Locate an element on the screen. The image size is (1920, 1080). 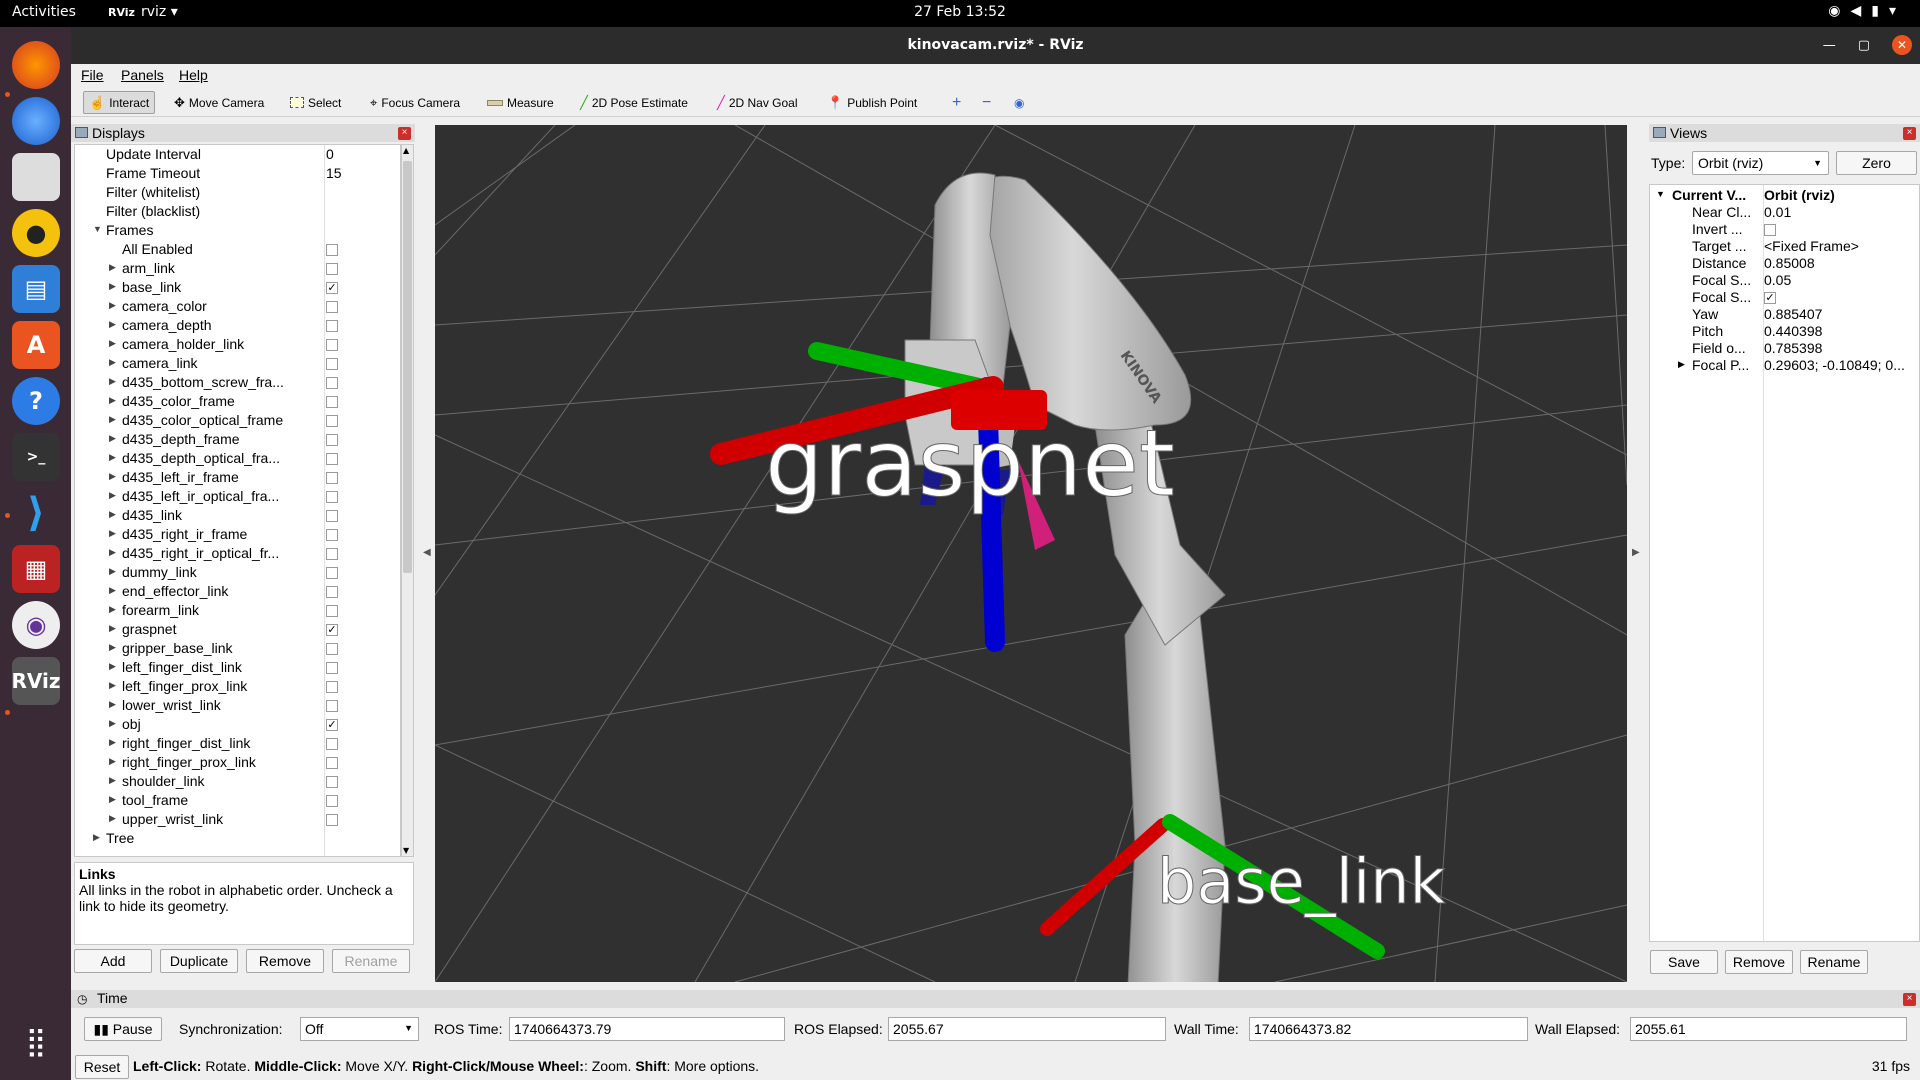
property-value: 0 is located at coordinates (330, 154).